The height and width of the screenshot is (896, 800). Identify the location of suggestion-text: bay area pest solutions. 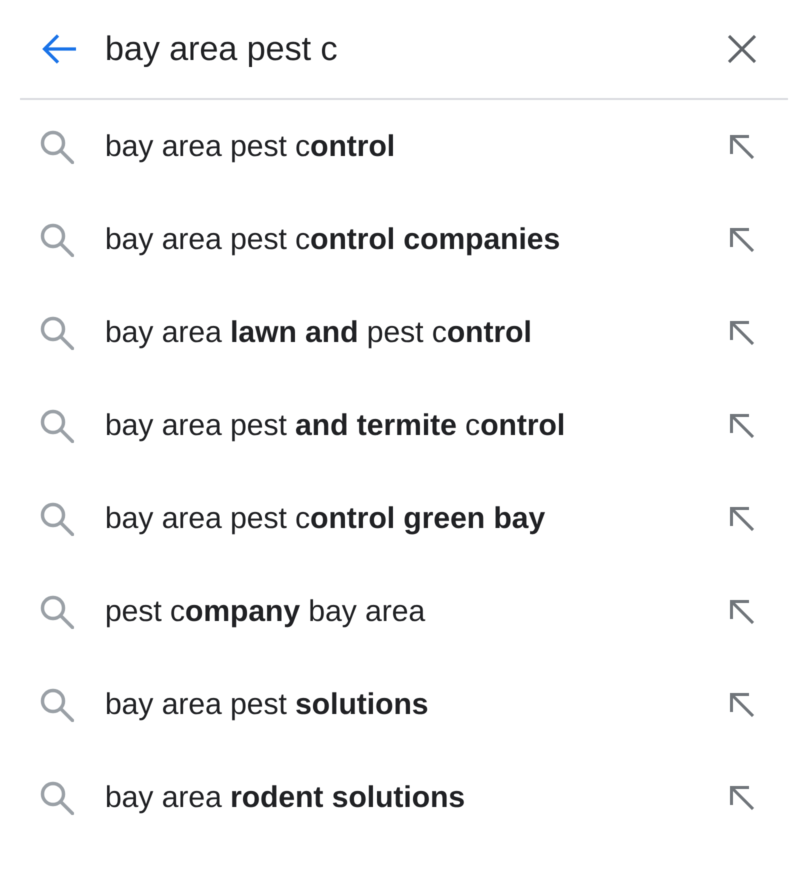
(266, 705).